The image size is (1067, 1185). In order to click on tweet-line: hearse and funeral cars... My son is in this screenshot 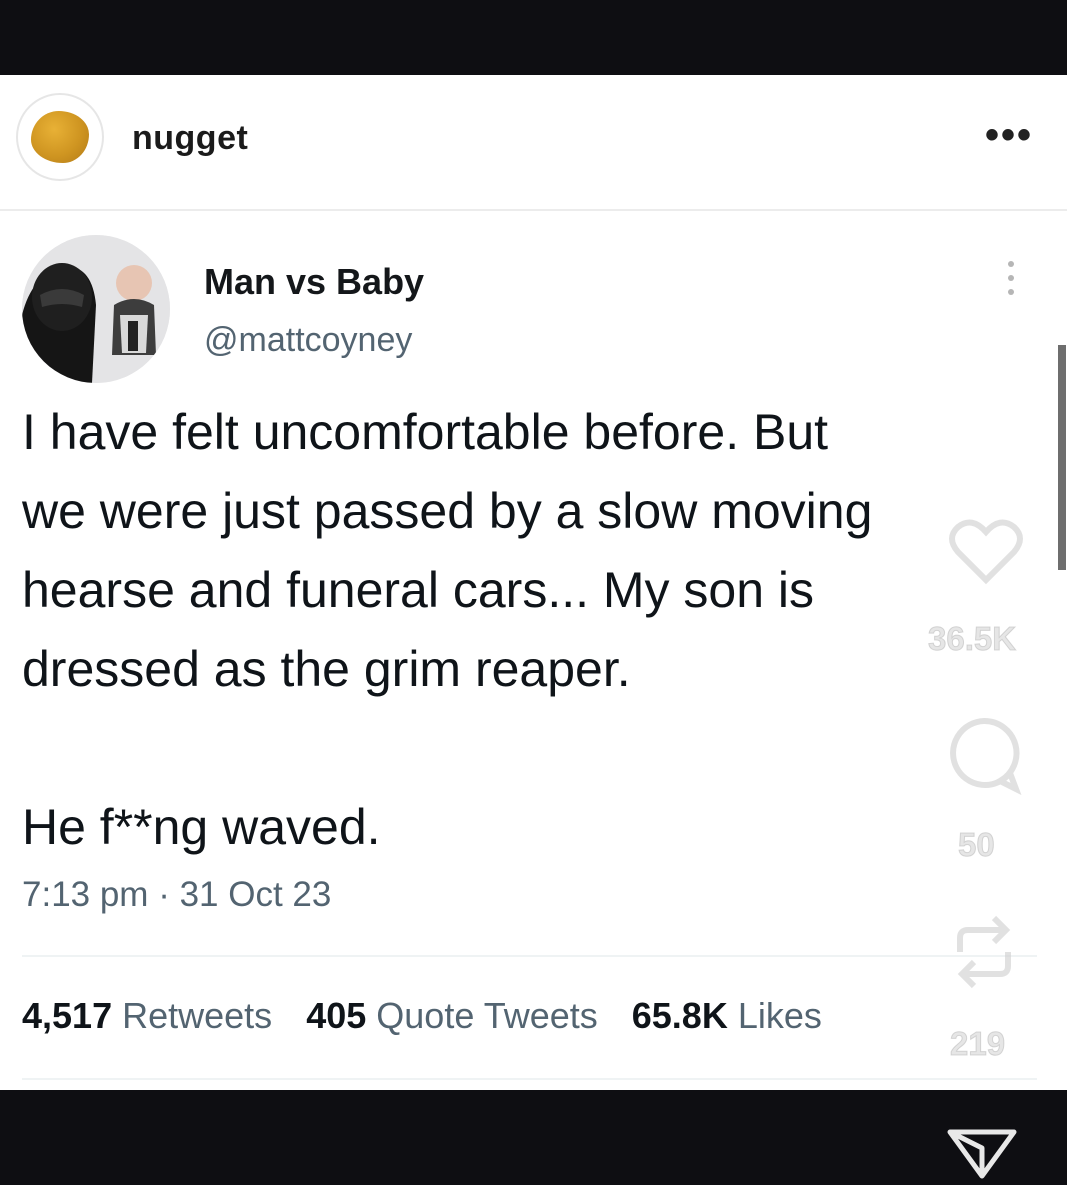, I will do `click(418, 590)`.